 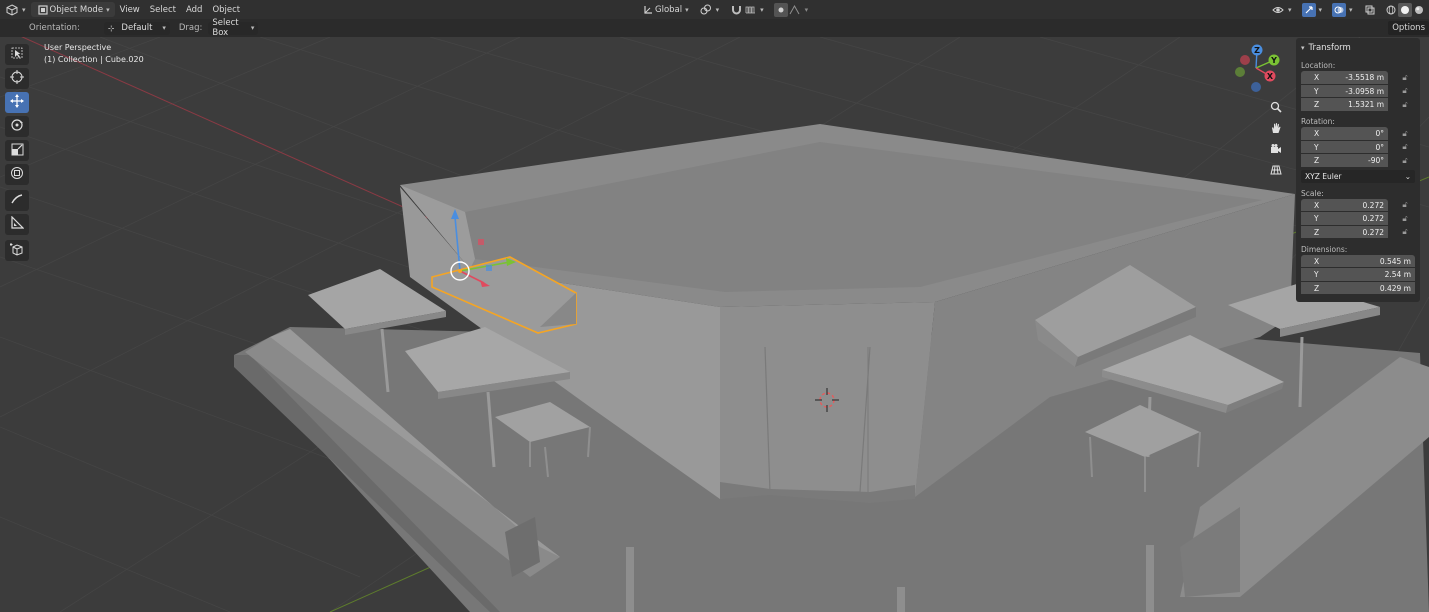 I want to click on scale-x-field: X 0.272, so click(x=1344, y=205).